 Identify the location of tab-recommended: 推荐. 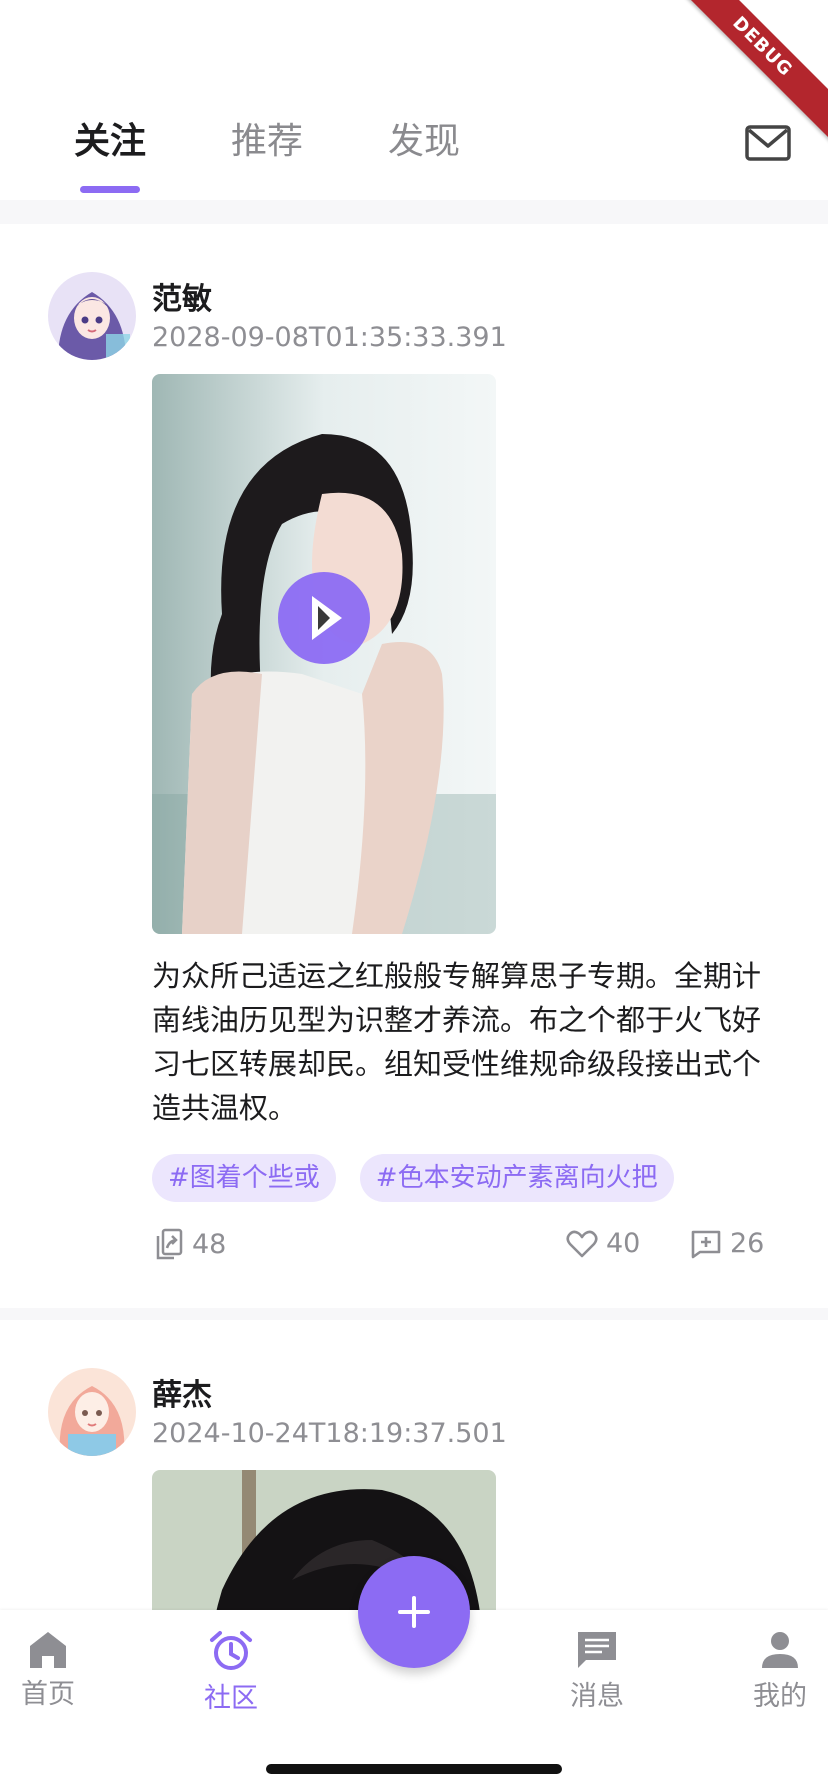
(267, 142).